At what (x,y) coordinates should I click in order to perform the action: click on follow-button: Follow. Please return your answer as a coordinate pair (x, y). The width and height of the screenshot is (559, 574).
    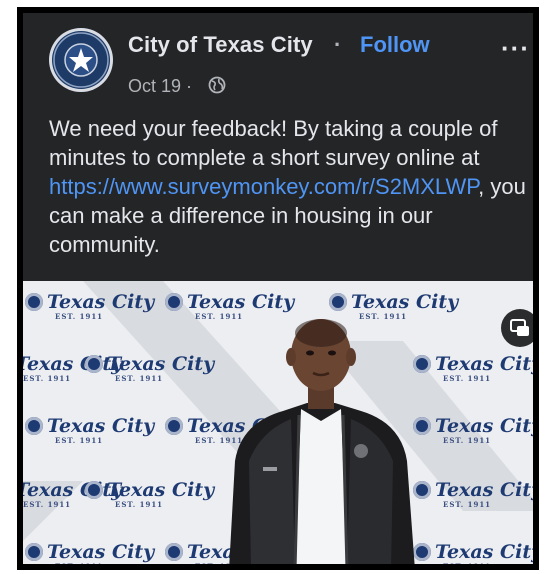
    Looking at the image, I should click on (395, 45).